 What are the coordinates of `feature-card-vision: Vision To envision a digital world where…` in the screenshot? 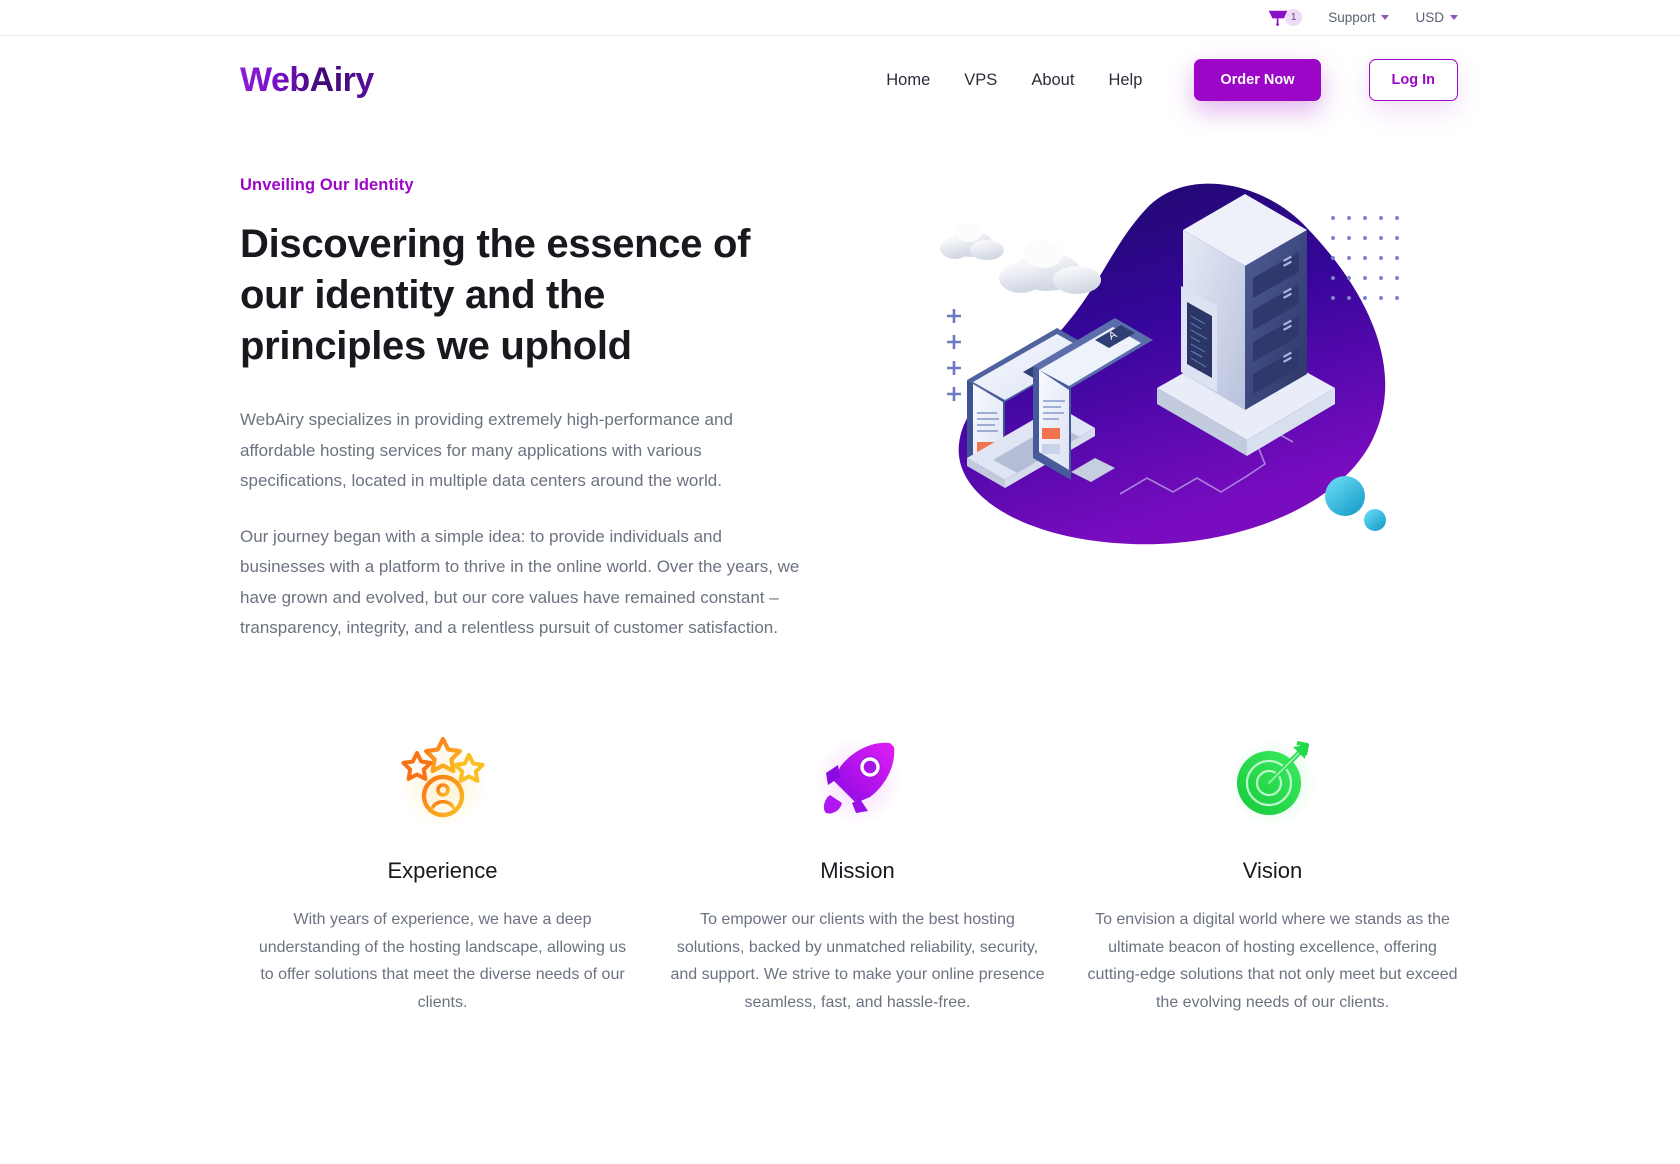 It's located at (1272, 870).